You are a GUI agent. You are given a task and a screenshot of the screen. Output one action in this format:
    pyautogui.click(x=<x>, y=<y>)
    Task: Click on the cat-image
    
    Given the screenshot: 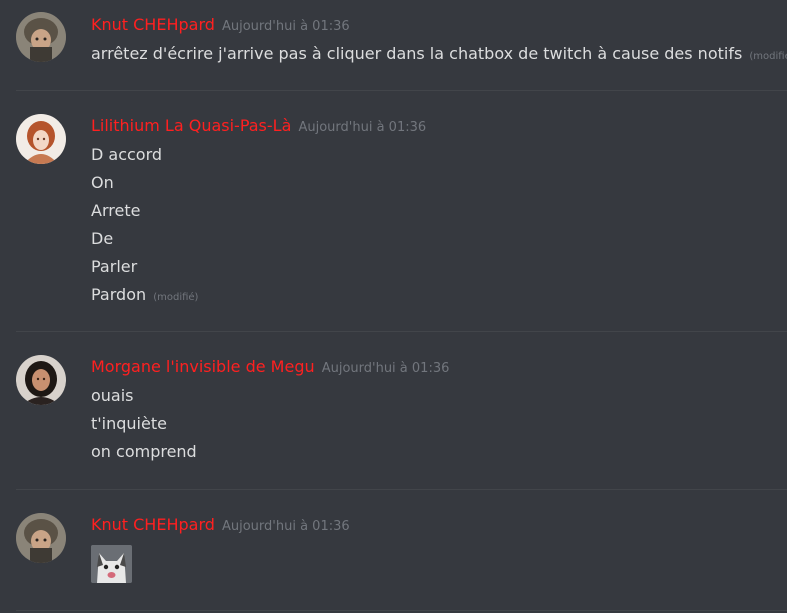 What is the action you would take?
    pyautogui.click(x=111, y=564)
    